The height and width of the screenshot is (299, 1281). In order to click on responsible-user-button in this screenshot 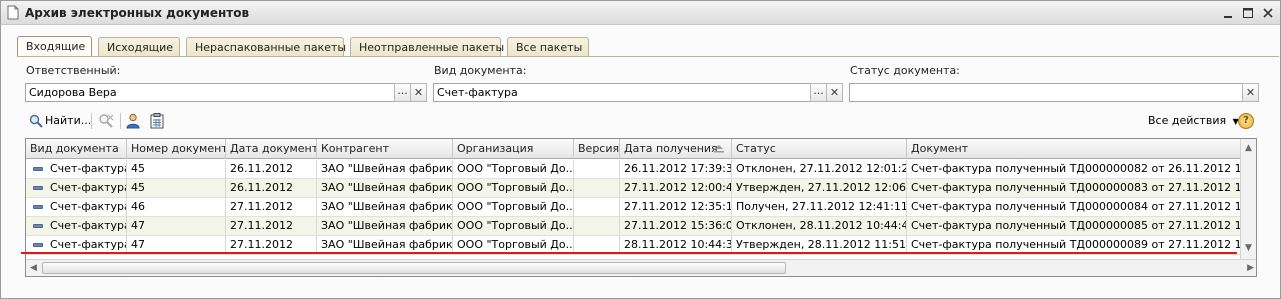, I will do `click(133, 121)`.